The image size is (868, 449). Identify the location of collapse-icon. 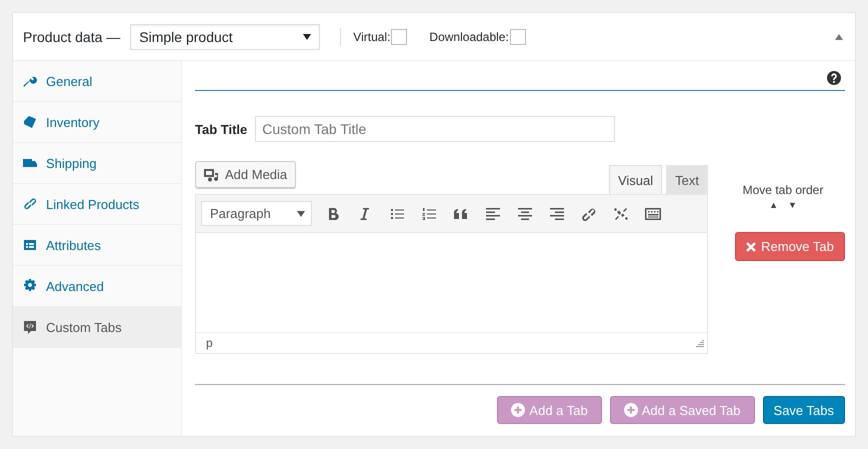
(839, 37).